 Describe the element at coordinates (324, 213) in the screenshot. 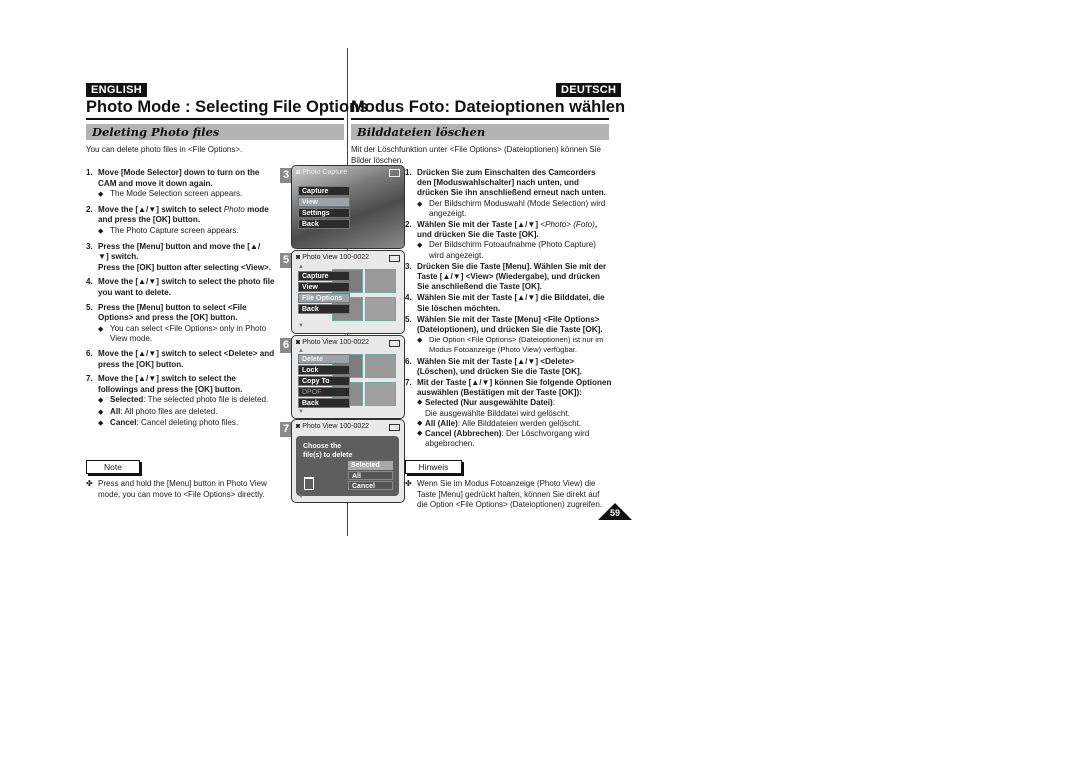

I see `menu-item-settings: Settings` at that location.